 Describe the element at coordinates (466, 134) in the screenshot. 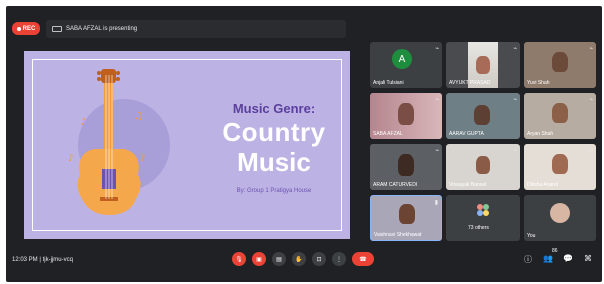

I see `participant-name: AARAV GUPTA` at that location.